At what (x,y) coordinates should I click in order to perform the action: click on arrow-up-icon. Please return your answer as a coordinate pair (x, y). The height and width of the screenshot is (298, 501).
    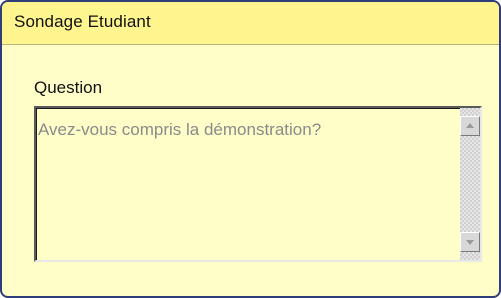
    Looking at the image, I should click on (470, 125).